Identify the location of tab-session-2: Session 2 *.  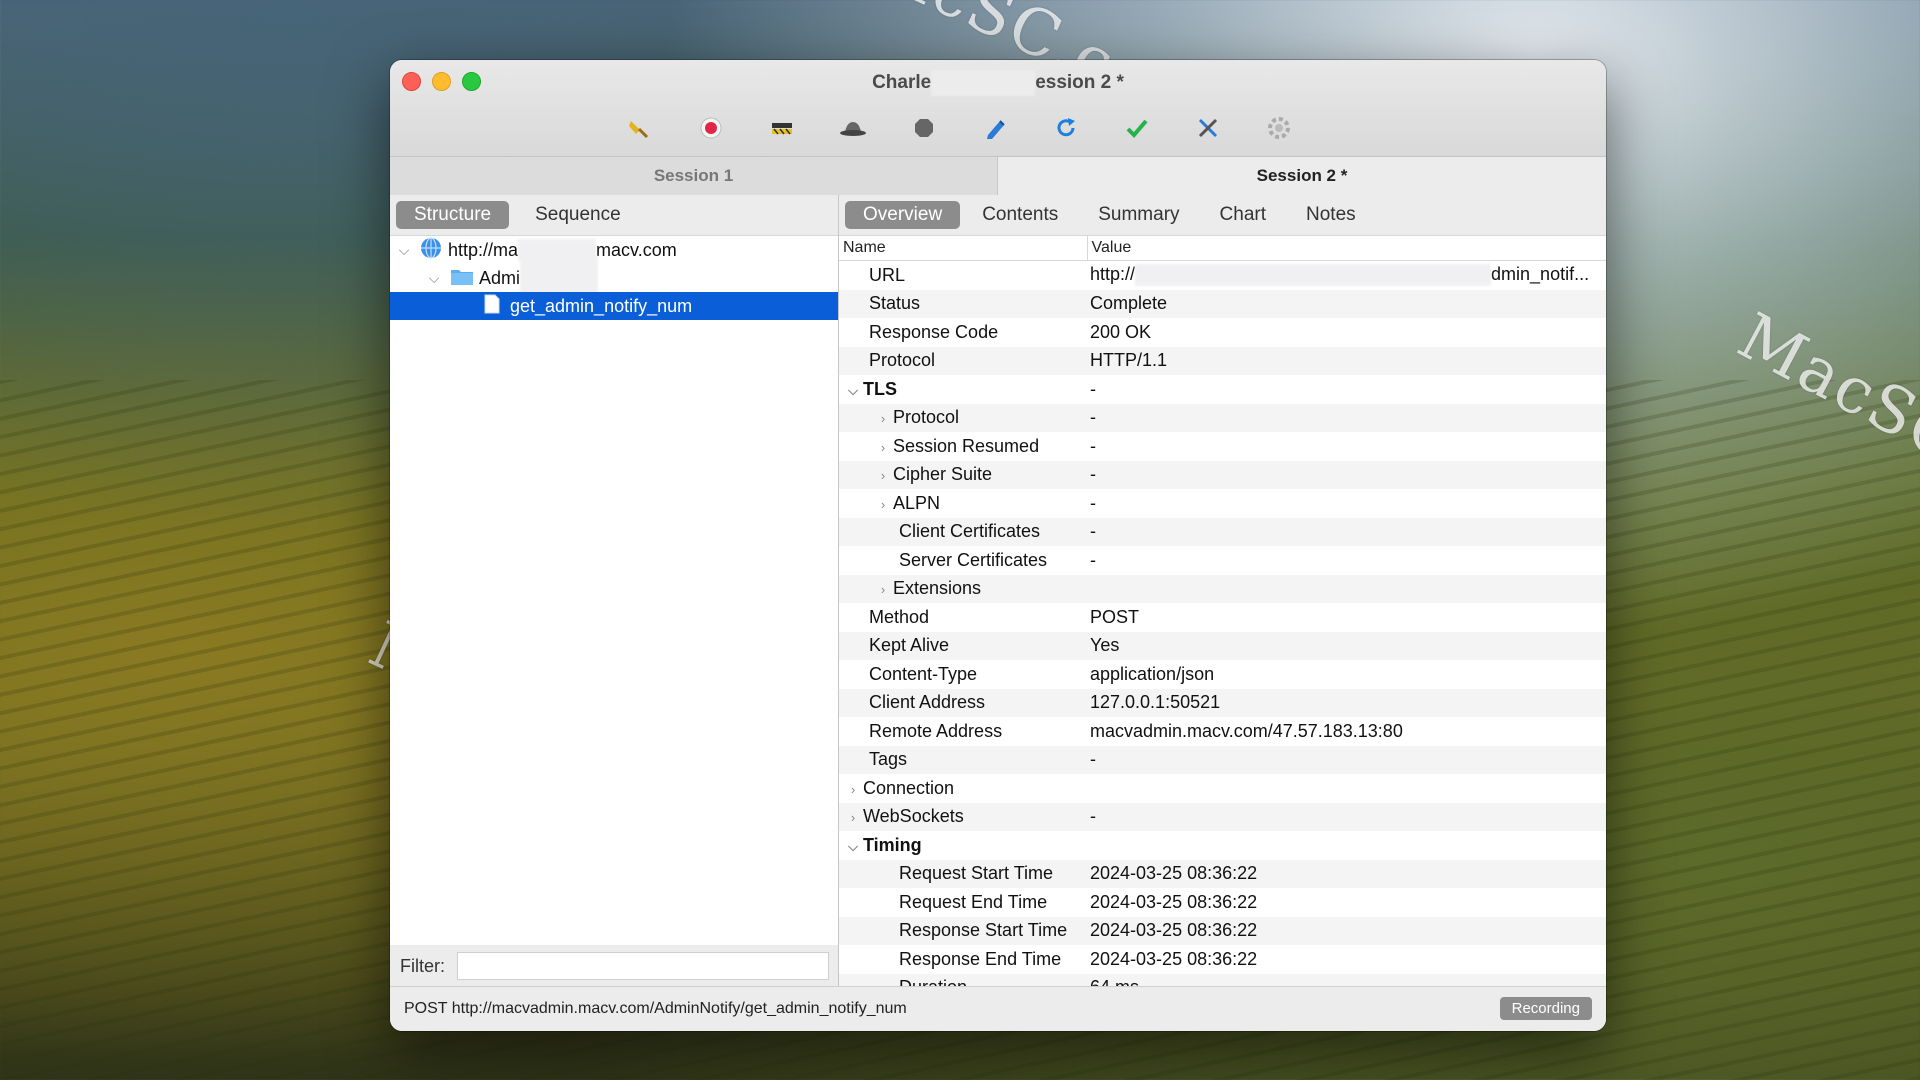
(1301, 176).